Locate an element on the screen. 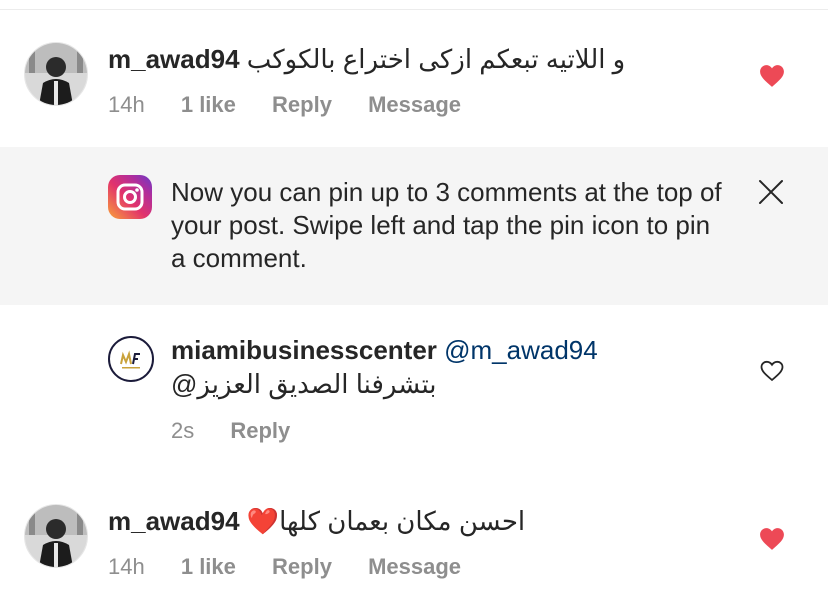  reply-comment-meta: 2s Reply is located at coordinates (245, 431).